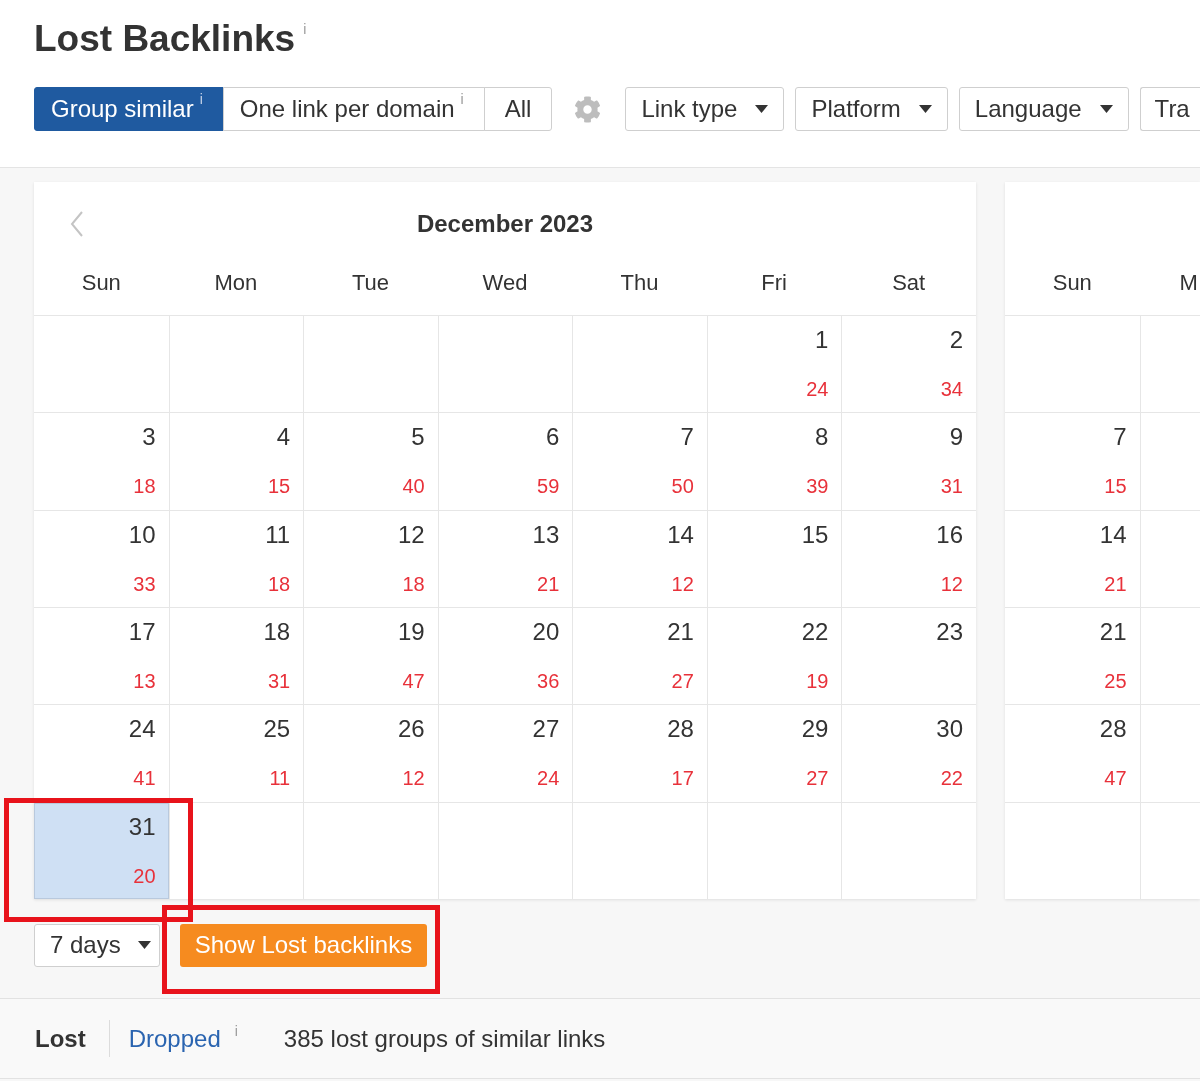 This screenshot has width=1200, height=1081. Describe the element at coordinates (949, 632) in the screenshot. I see `day-number: 23` at that location.